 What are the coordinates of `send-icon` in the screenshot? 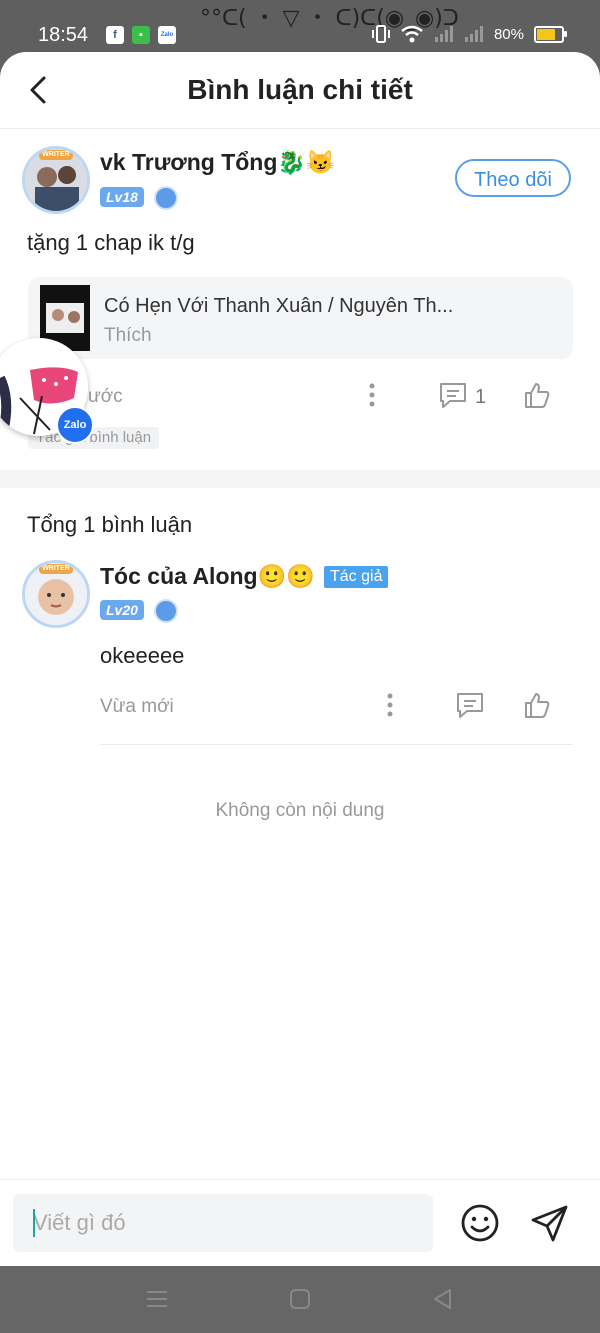 It's located at (550, 1223).